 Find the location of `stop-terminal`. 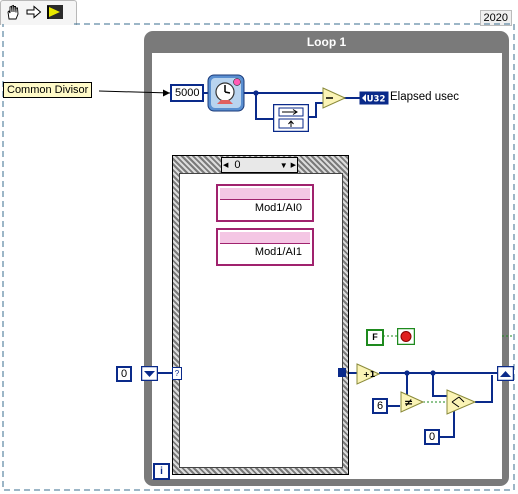

stop-terminal is located at coordinates (406, 336).